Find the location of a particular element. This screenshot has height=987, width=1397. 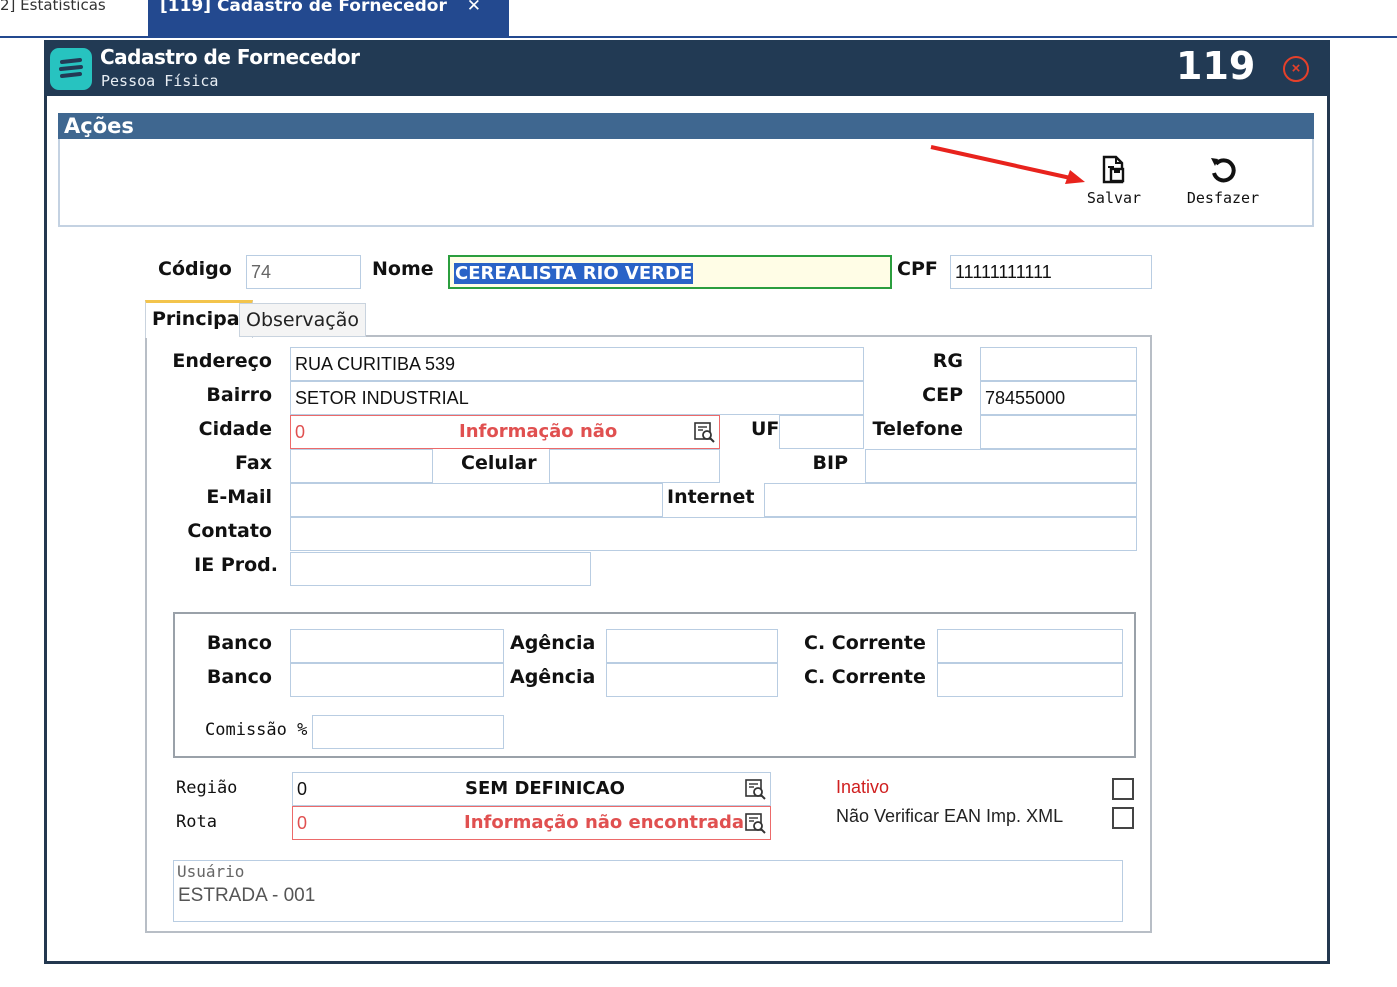

fax-label: Fax is located at coordinates (253, 463).